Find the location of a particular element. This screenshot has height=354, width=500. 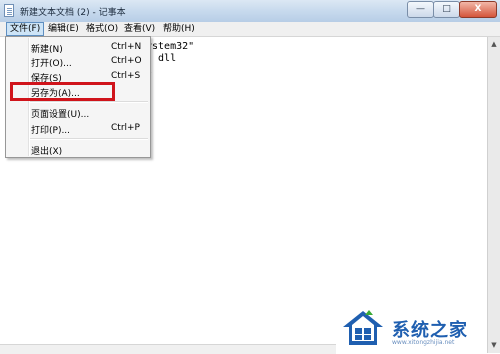

house-logo-icon is located at coordinates (363, 327).